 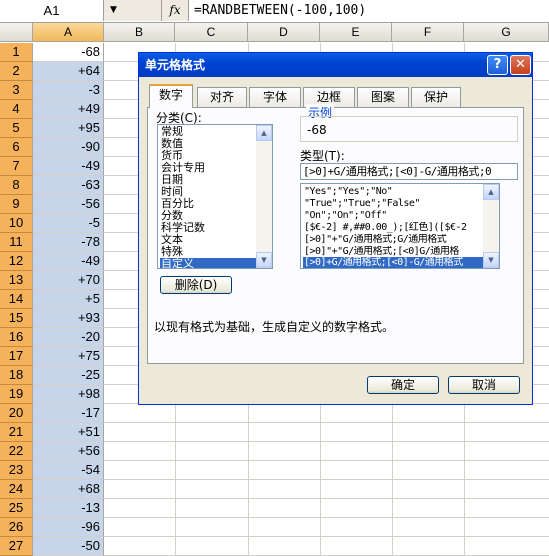 I want to click on cell: +5, so click(x=68, y=299).